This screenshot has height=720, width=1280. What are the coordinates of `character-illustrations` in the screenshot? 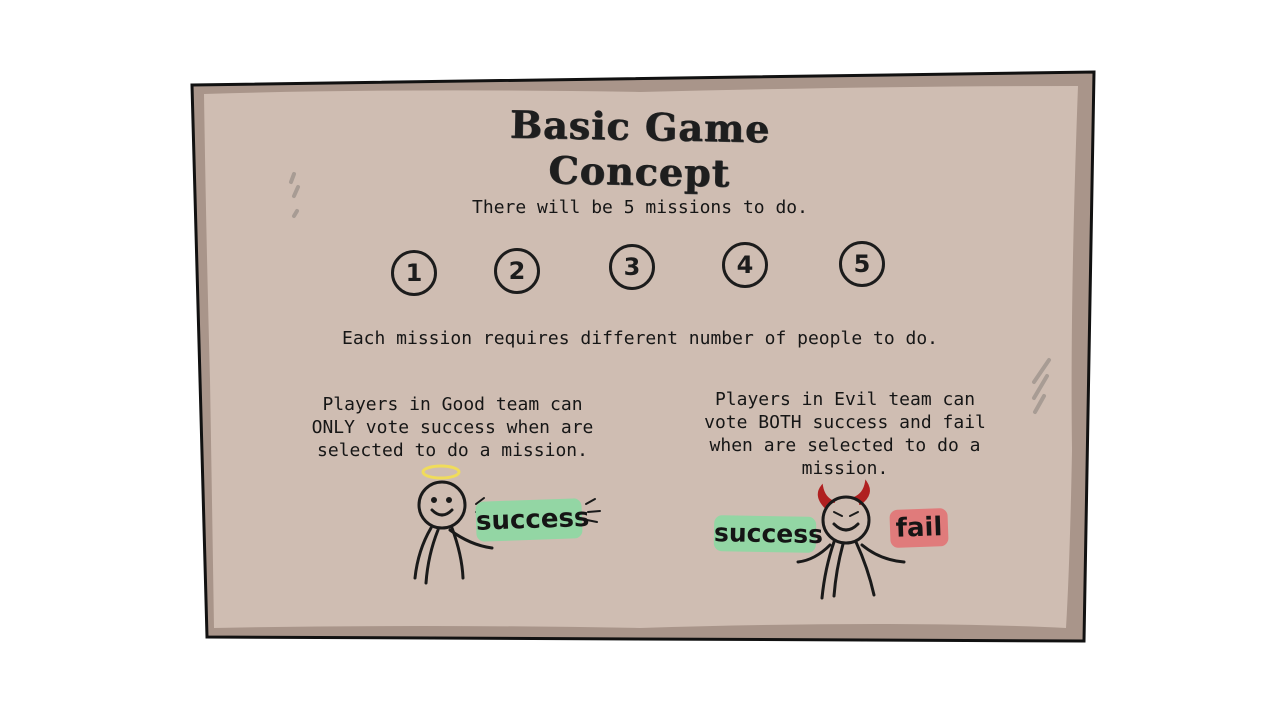 It's located at (659, 532).